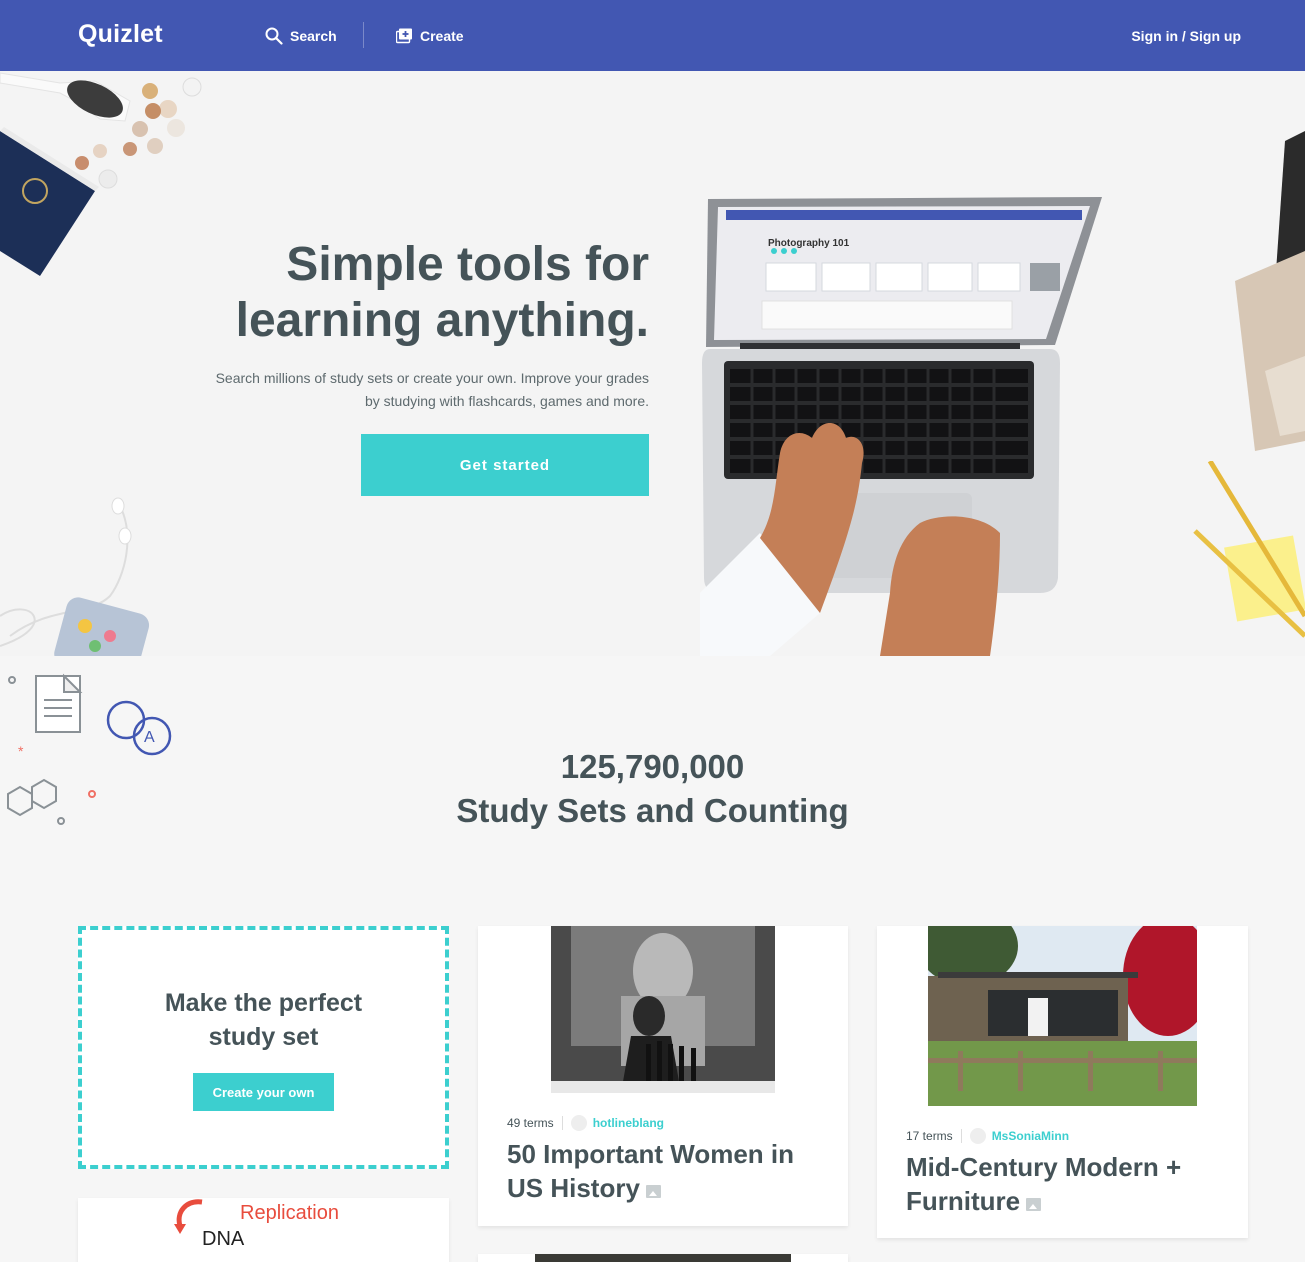 This screenshot has width=1305, height=1262. I want to click on set-title-line2: Furniture, so click(963, 1201).